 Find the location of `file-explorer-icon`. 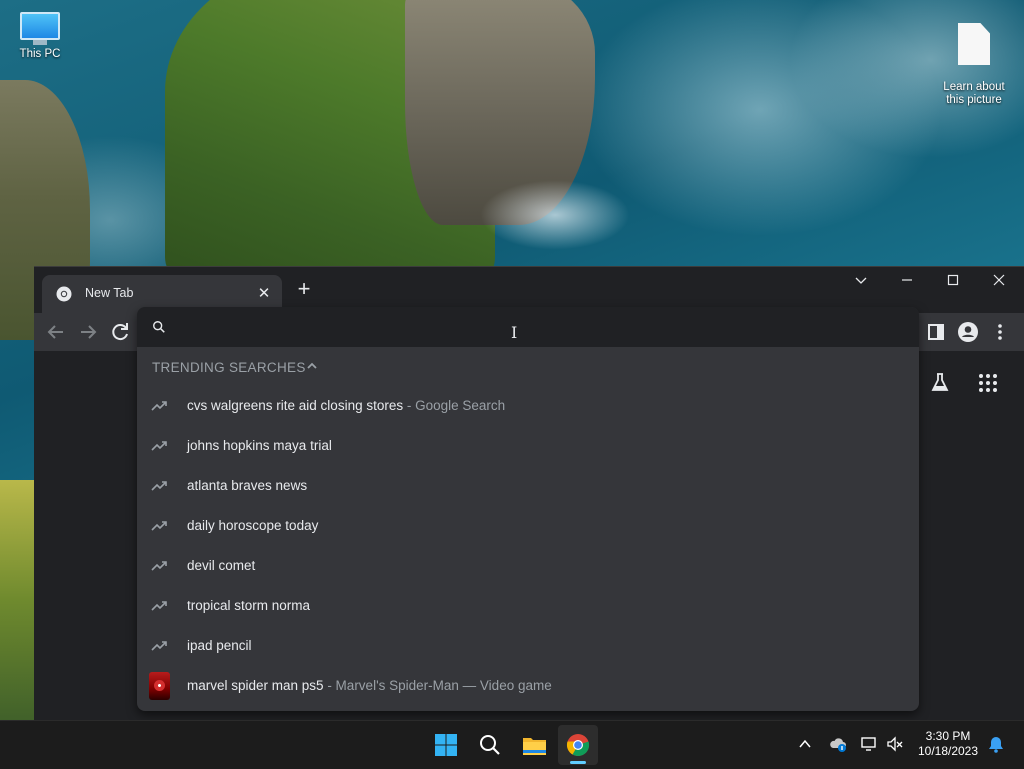

file-explorer-icon is located at coordinates (534, 746).